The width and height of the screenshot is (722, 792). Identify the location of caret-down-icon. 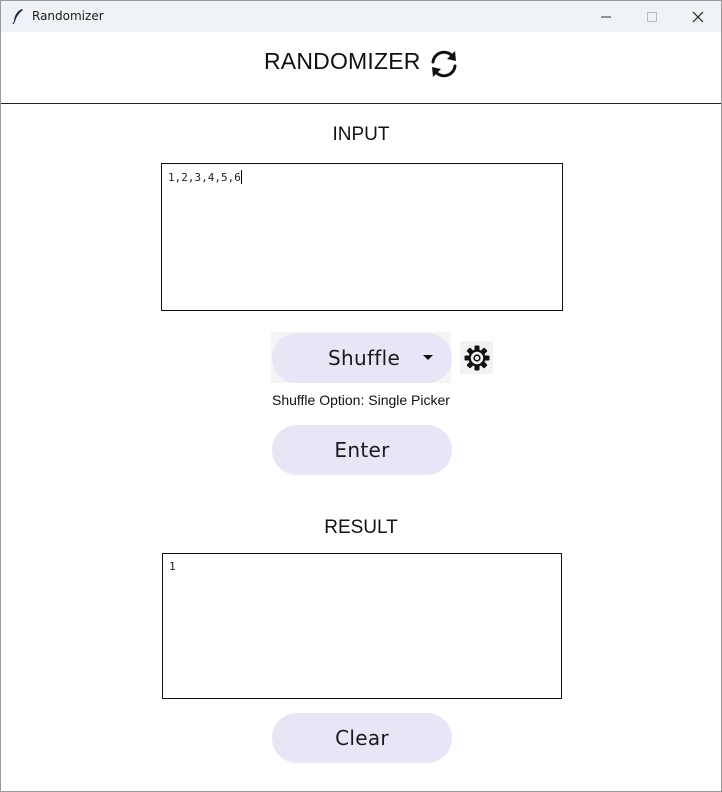
(428, 357).